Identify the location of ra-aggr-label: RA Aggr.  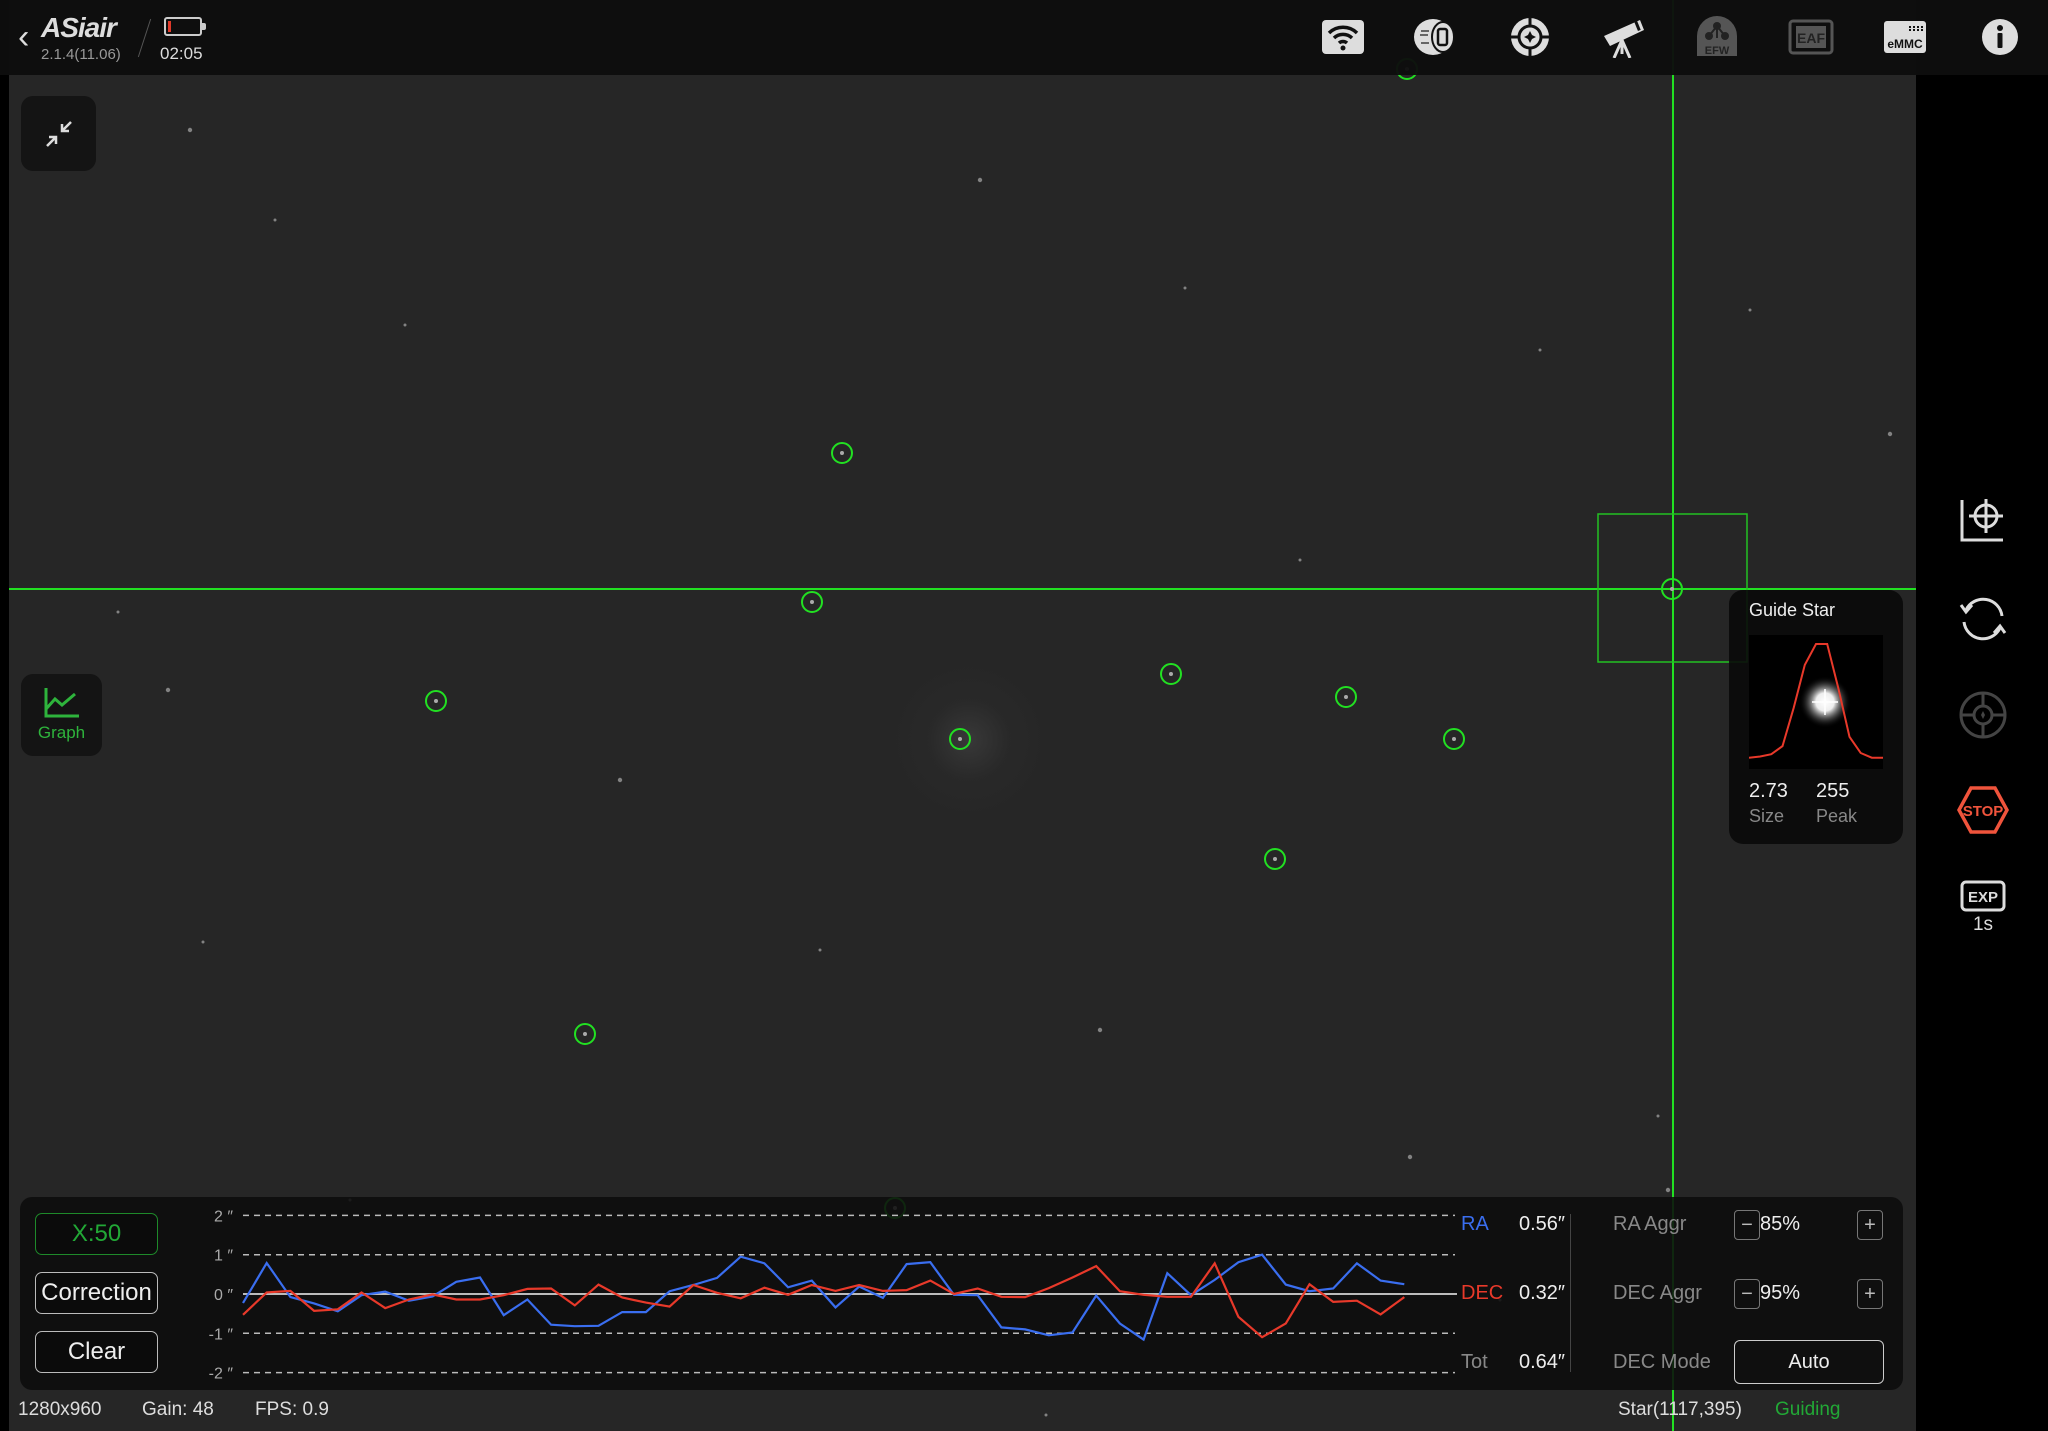
(1650, 1224).